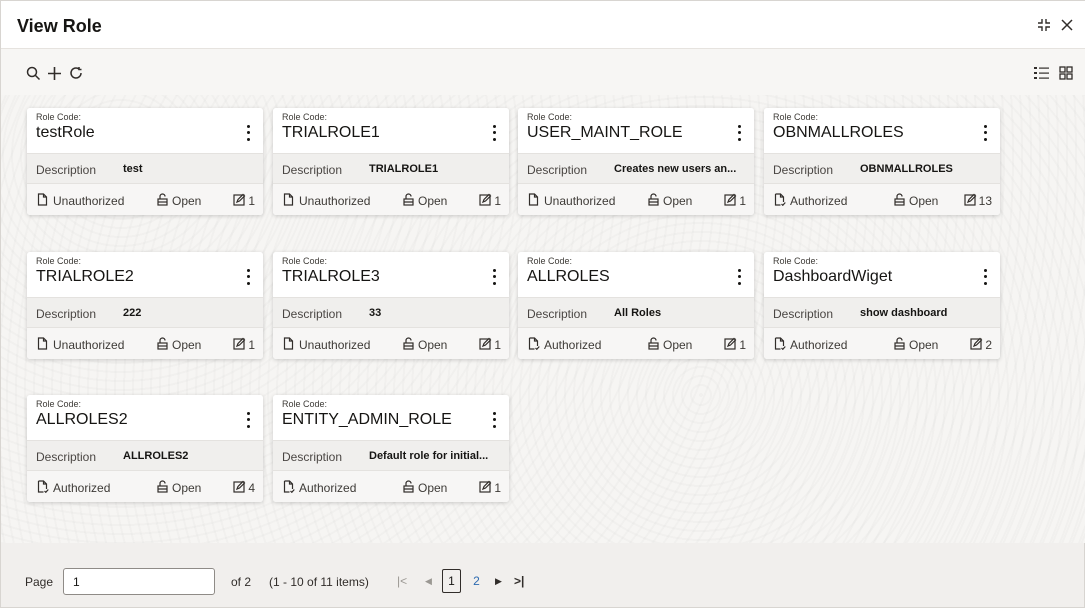 The width and height of the screenshot is (1085, 608). What do you see at coordinates (1044, 25) in the screenshot?
I see `minimize-icon` at bounding box center [1044, 25].